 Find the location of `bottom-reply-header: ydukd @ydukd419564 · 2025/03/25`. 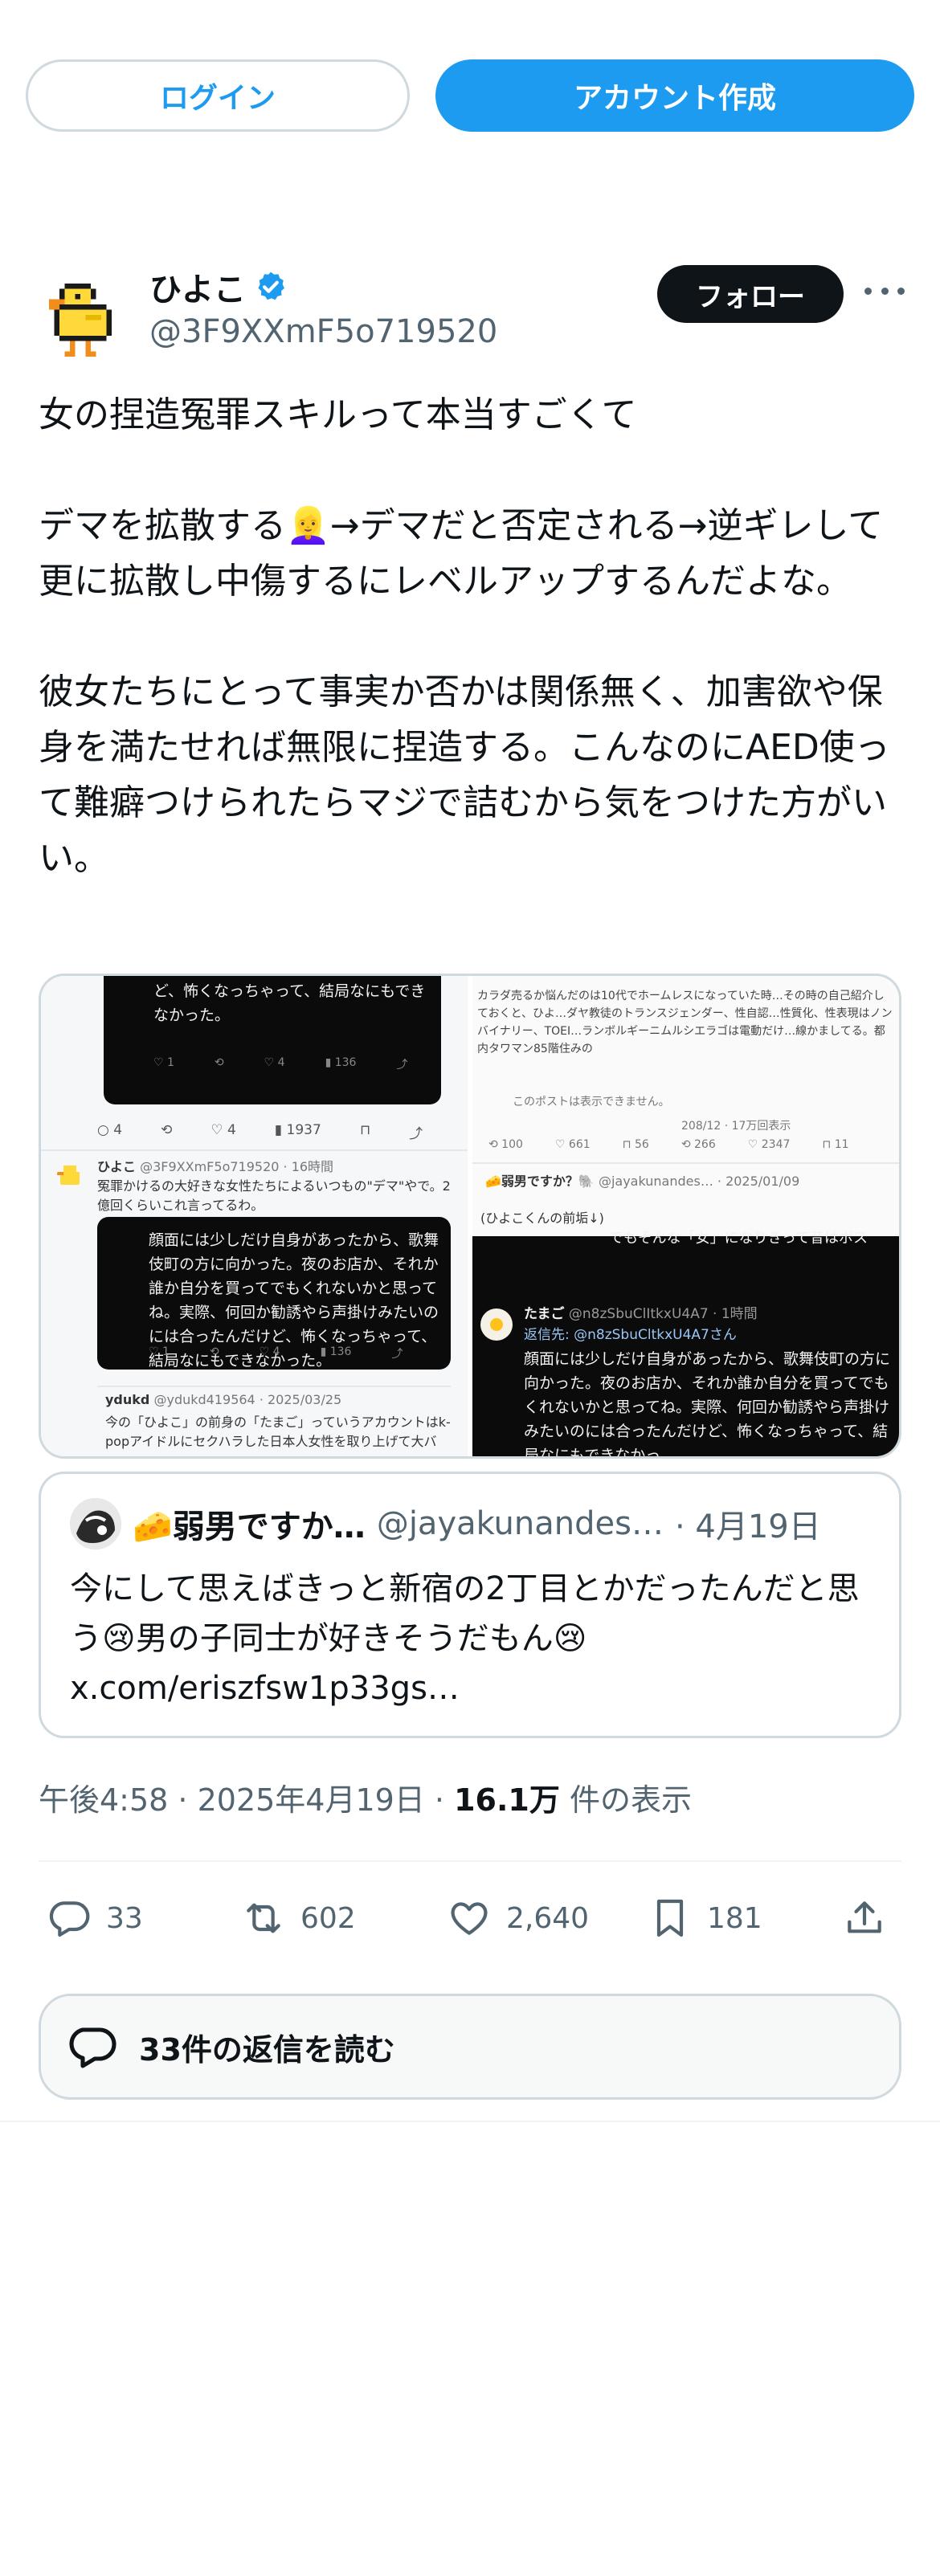

bottom-reply-header: ydukd @ydukd419564 · 2025/03/25 is located at coordinates (278, 1400).